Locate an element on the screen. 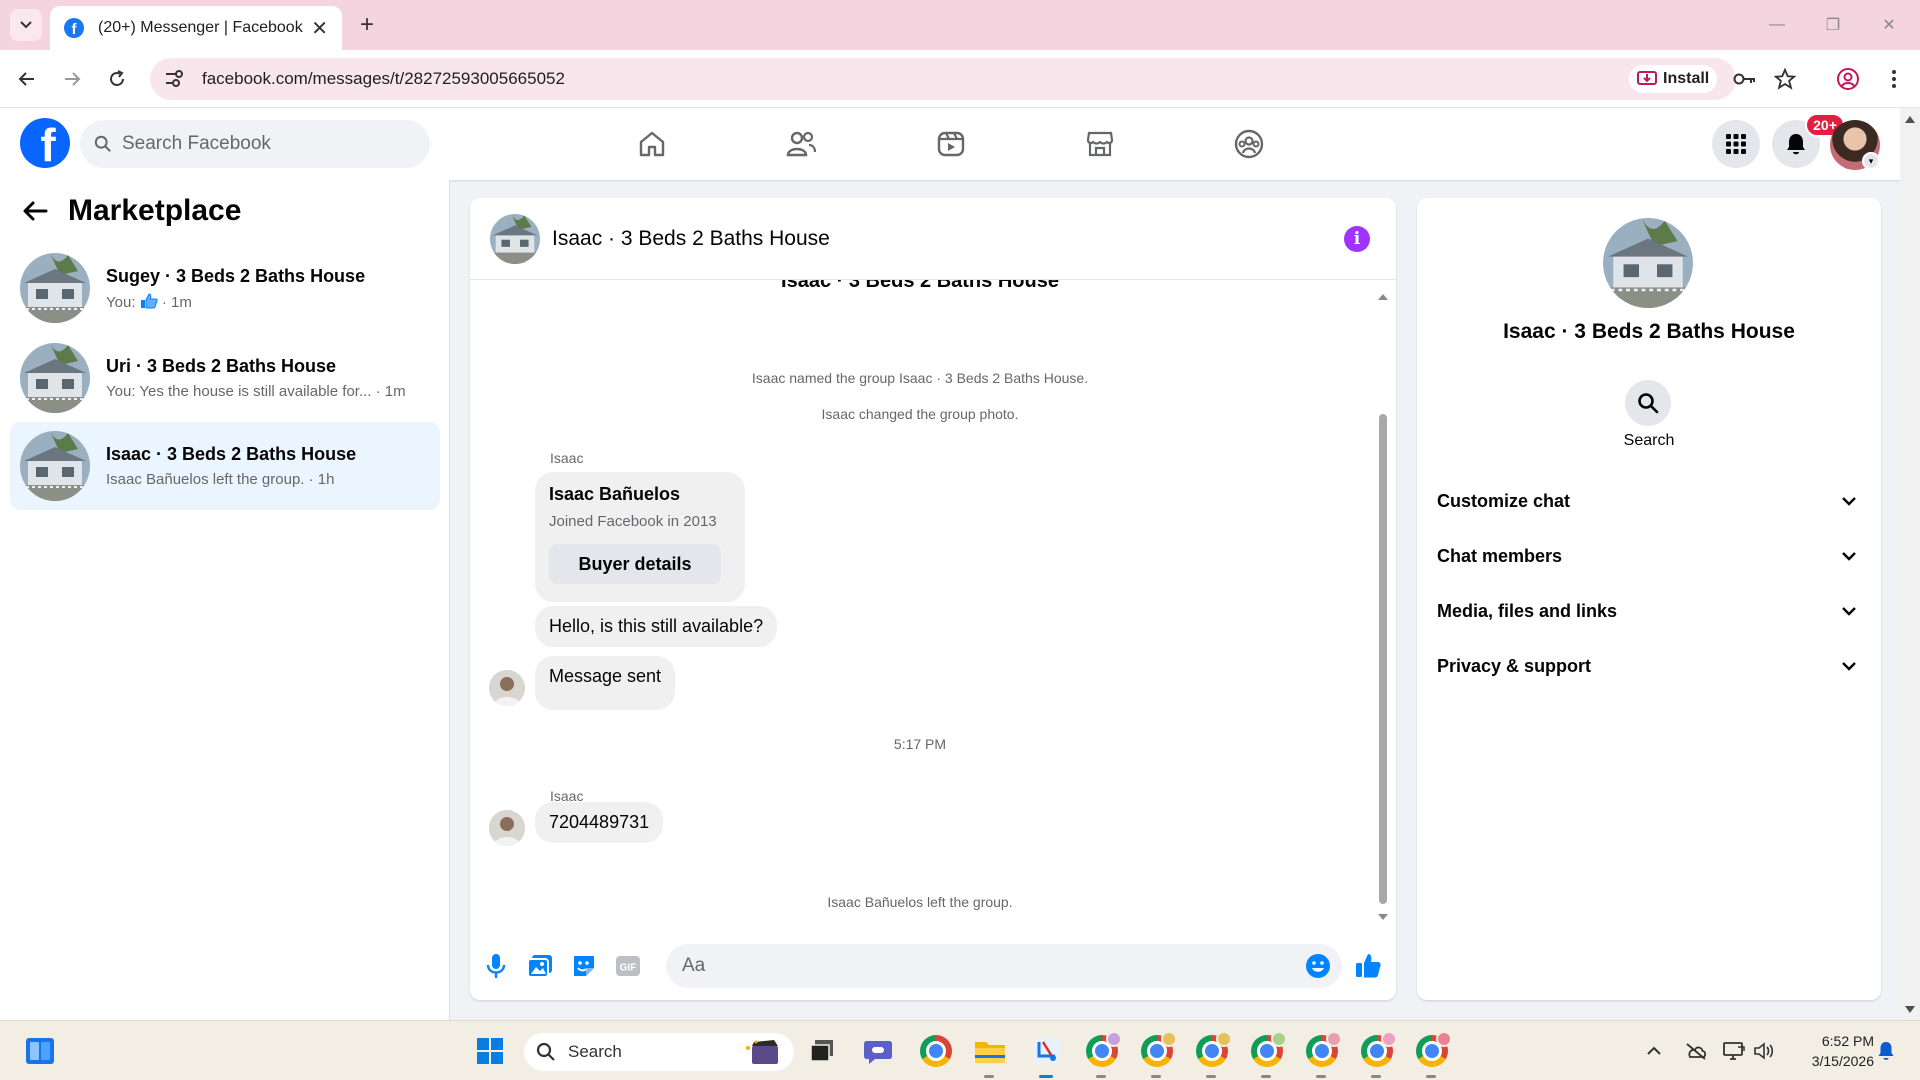  back-arrow-icon is located at coordinates (35, 211).